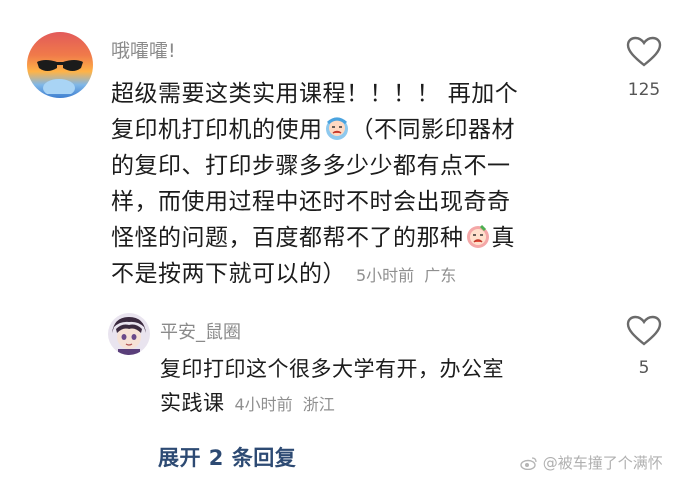 This screenshot has width=690, height=479. I want to click on comment-line-text: 真, so click(503, 238).